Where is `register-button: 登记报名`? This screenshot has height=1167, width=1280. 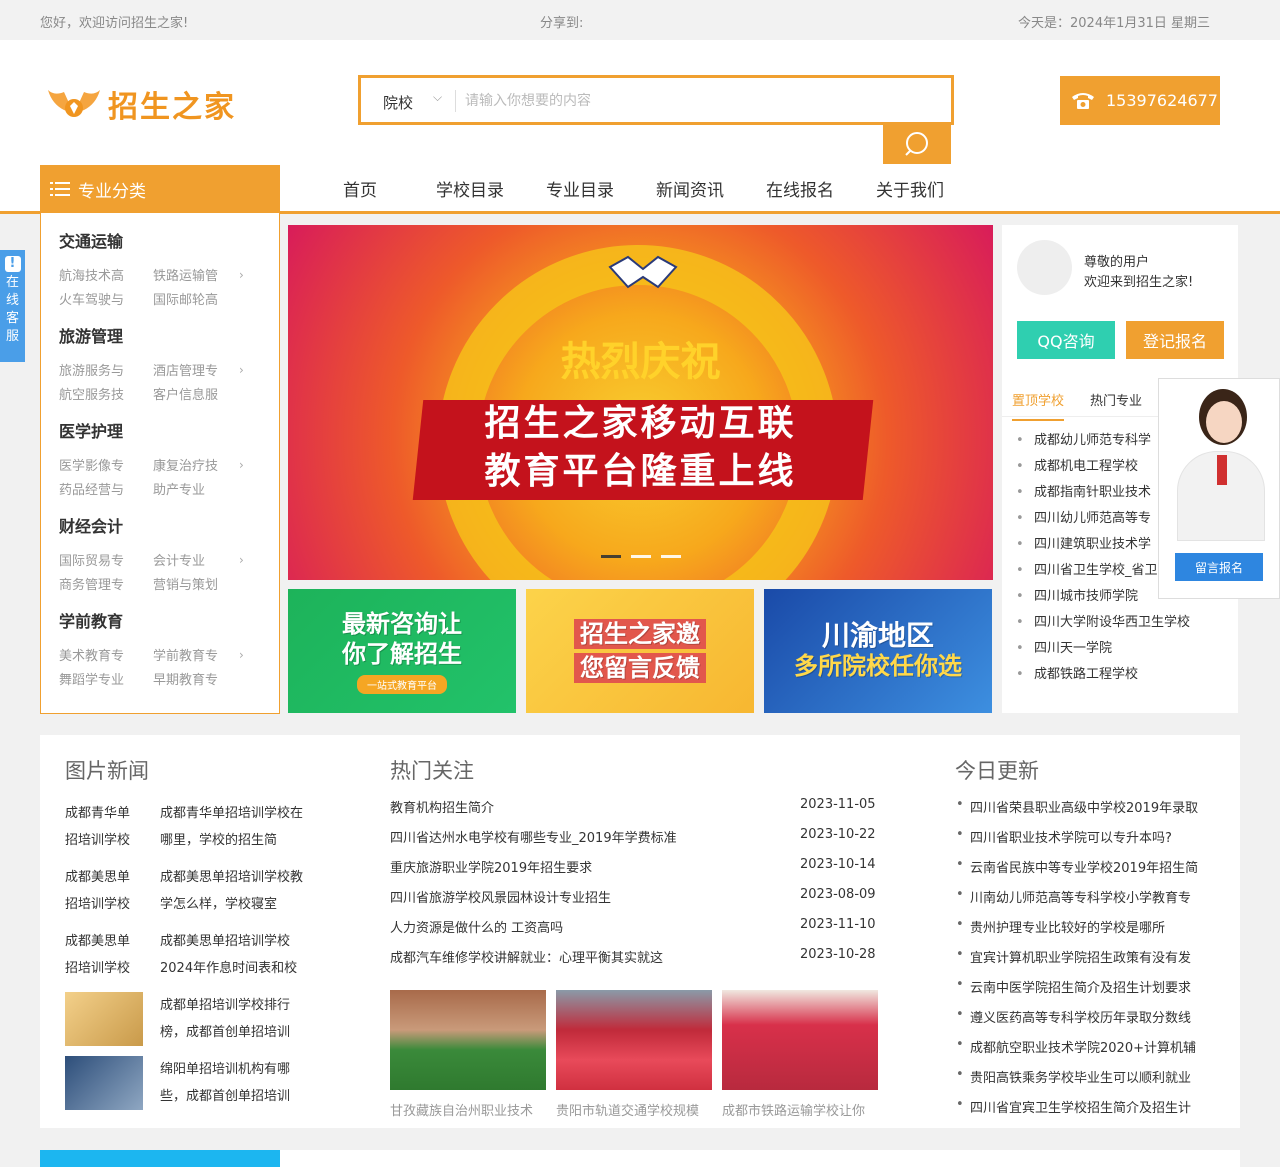 register-button: 登记报名 is located at coordinates (1175, 340).